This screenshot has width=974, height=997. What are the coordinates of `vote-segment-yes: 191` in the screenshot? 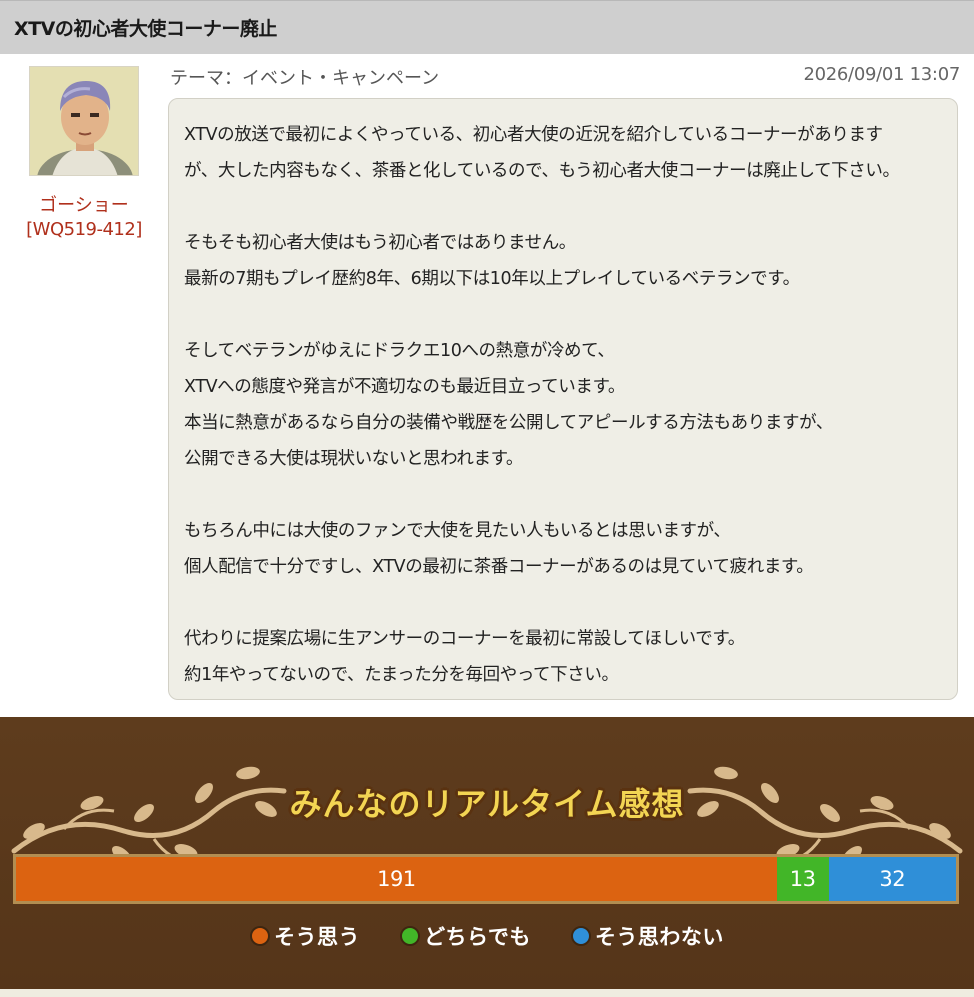 It's located at (396, 879).